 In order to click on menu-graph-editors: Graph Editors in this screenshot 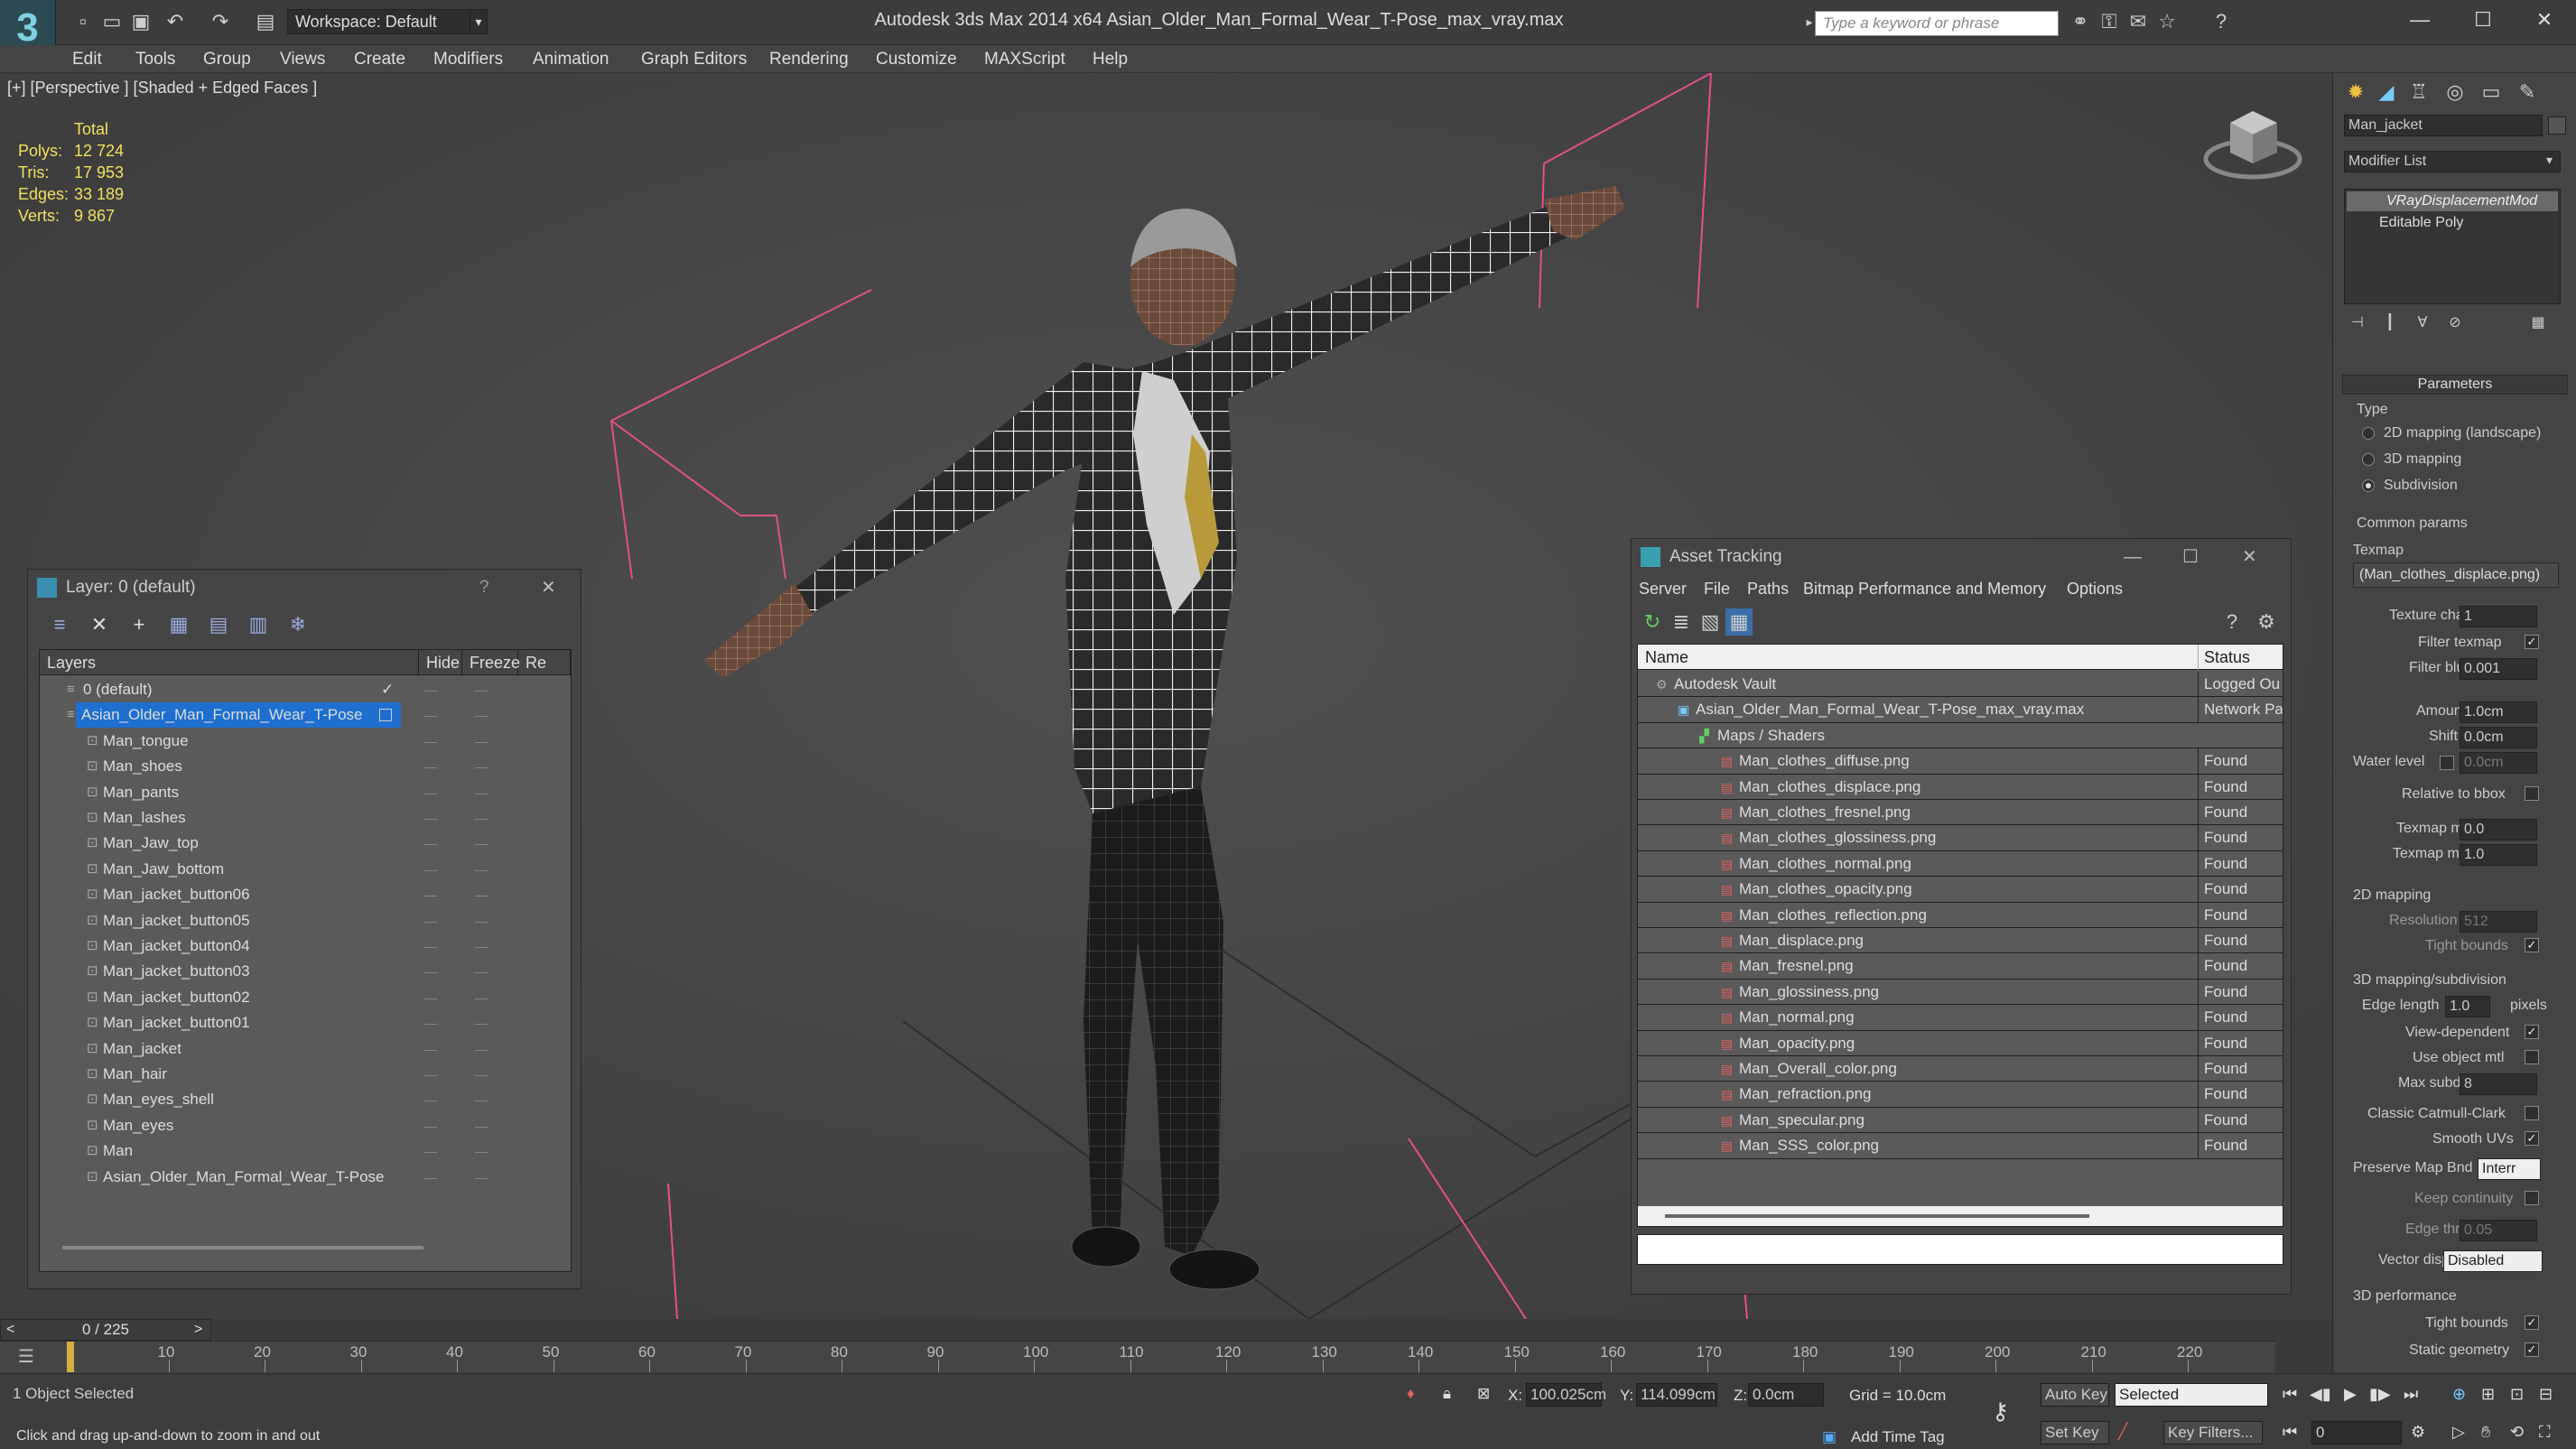, I will do `click(694, 59)`.